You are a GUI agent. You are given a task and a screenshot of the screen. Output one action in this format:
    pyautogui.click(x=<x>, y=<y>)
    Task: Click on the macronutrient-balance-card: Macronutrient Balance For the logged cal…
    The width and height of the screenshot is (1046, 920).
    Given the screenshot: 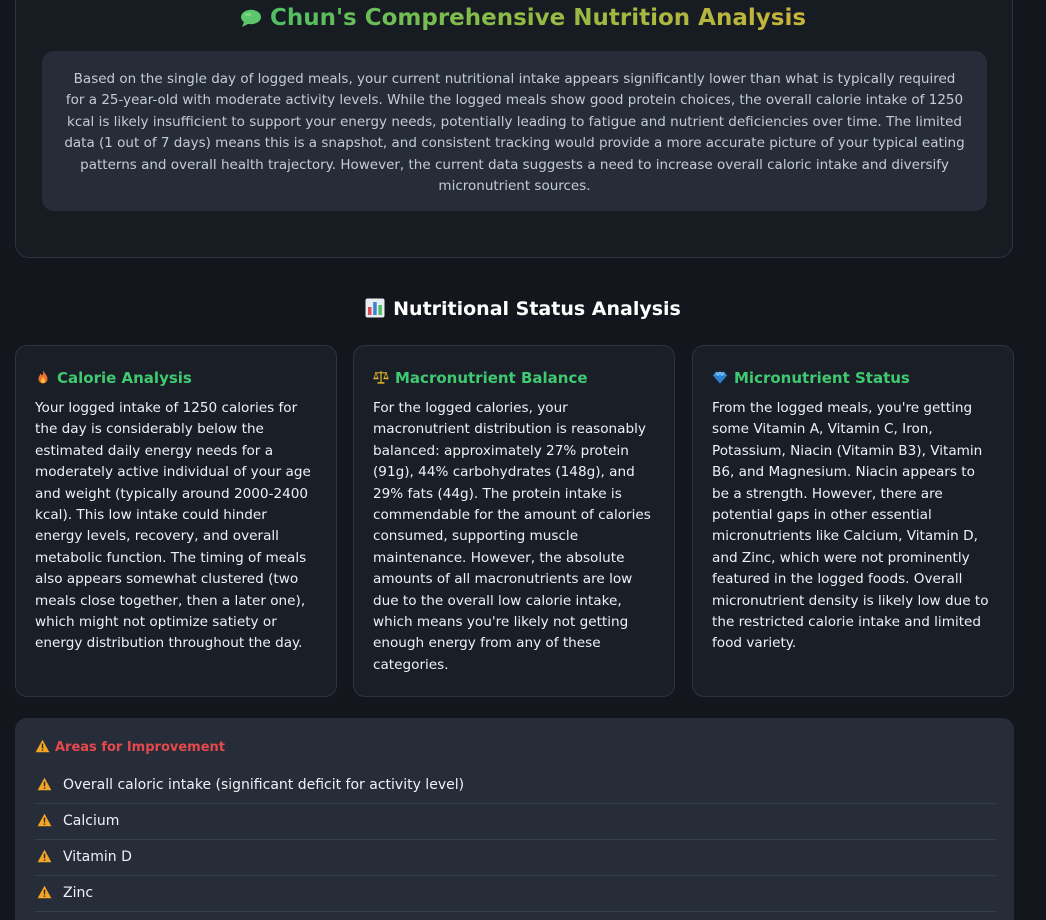 What is the action you would take?
    pyautogui.click(x=514, y=521)
    